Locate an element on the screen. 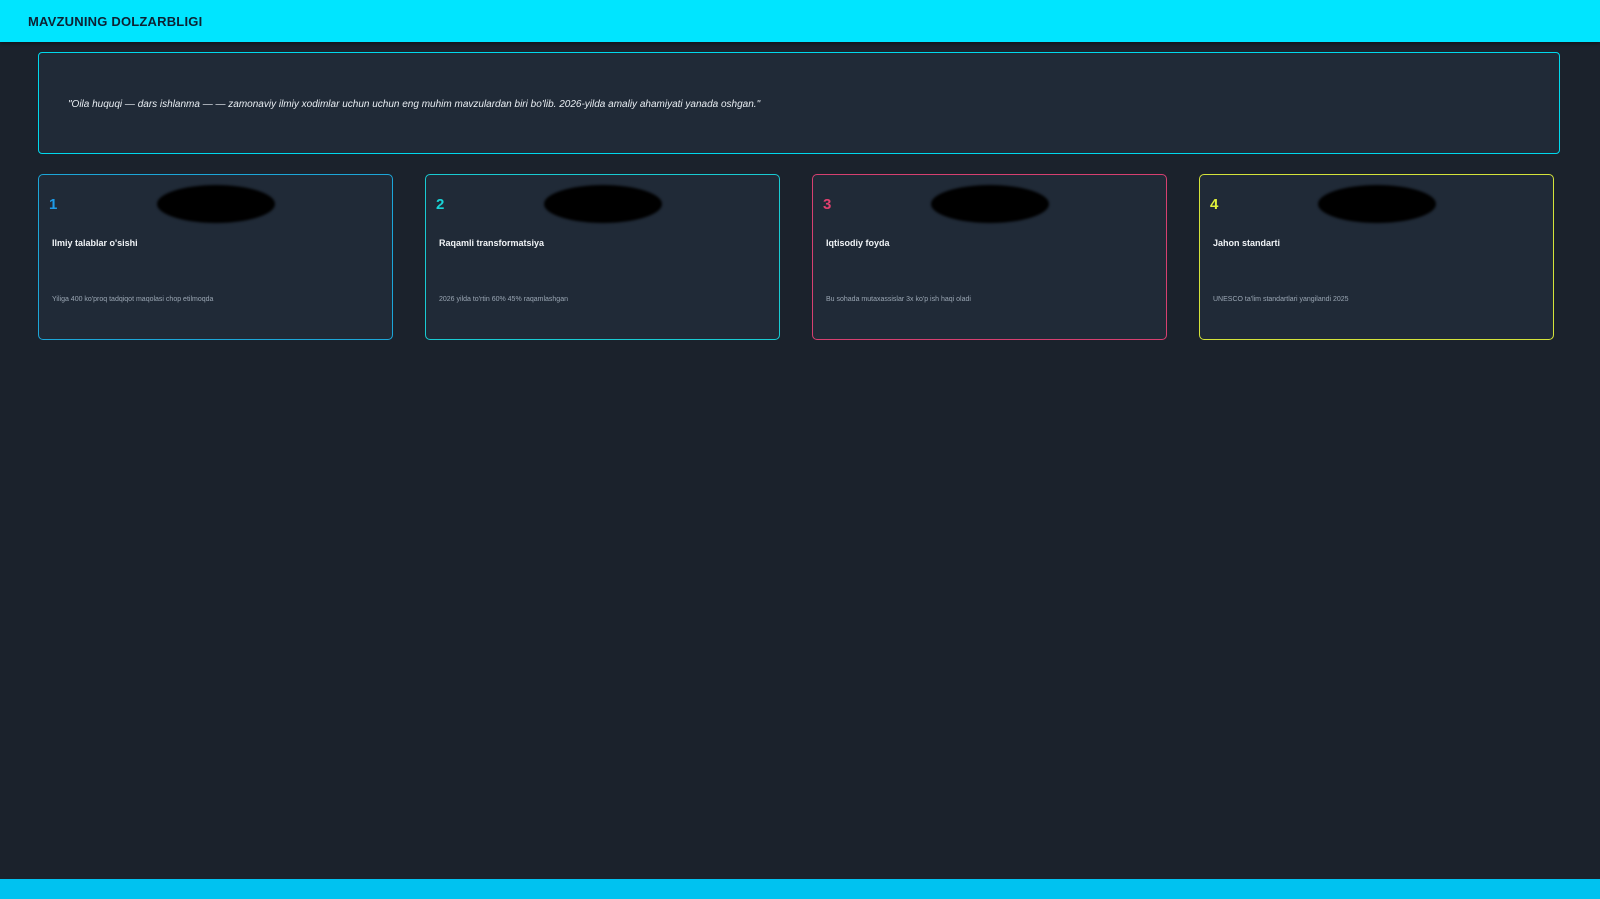  bottom-bar is located at coordinates (800, 889).